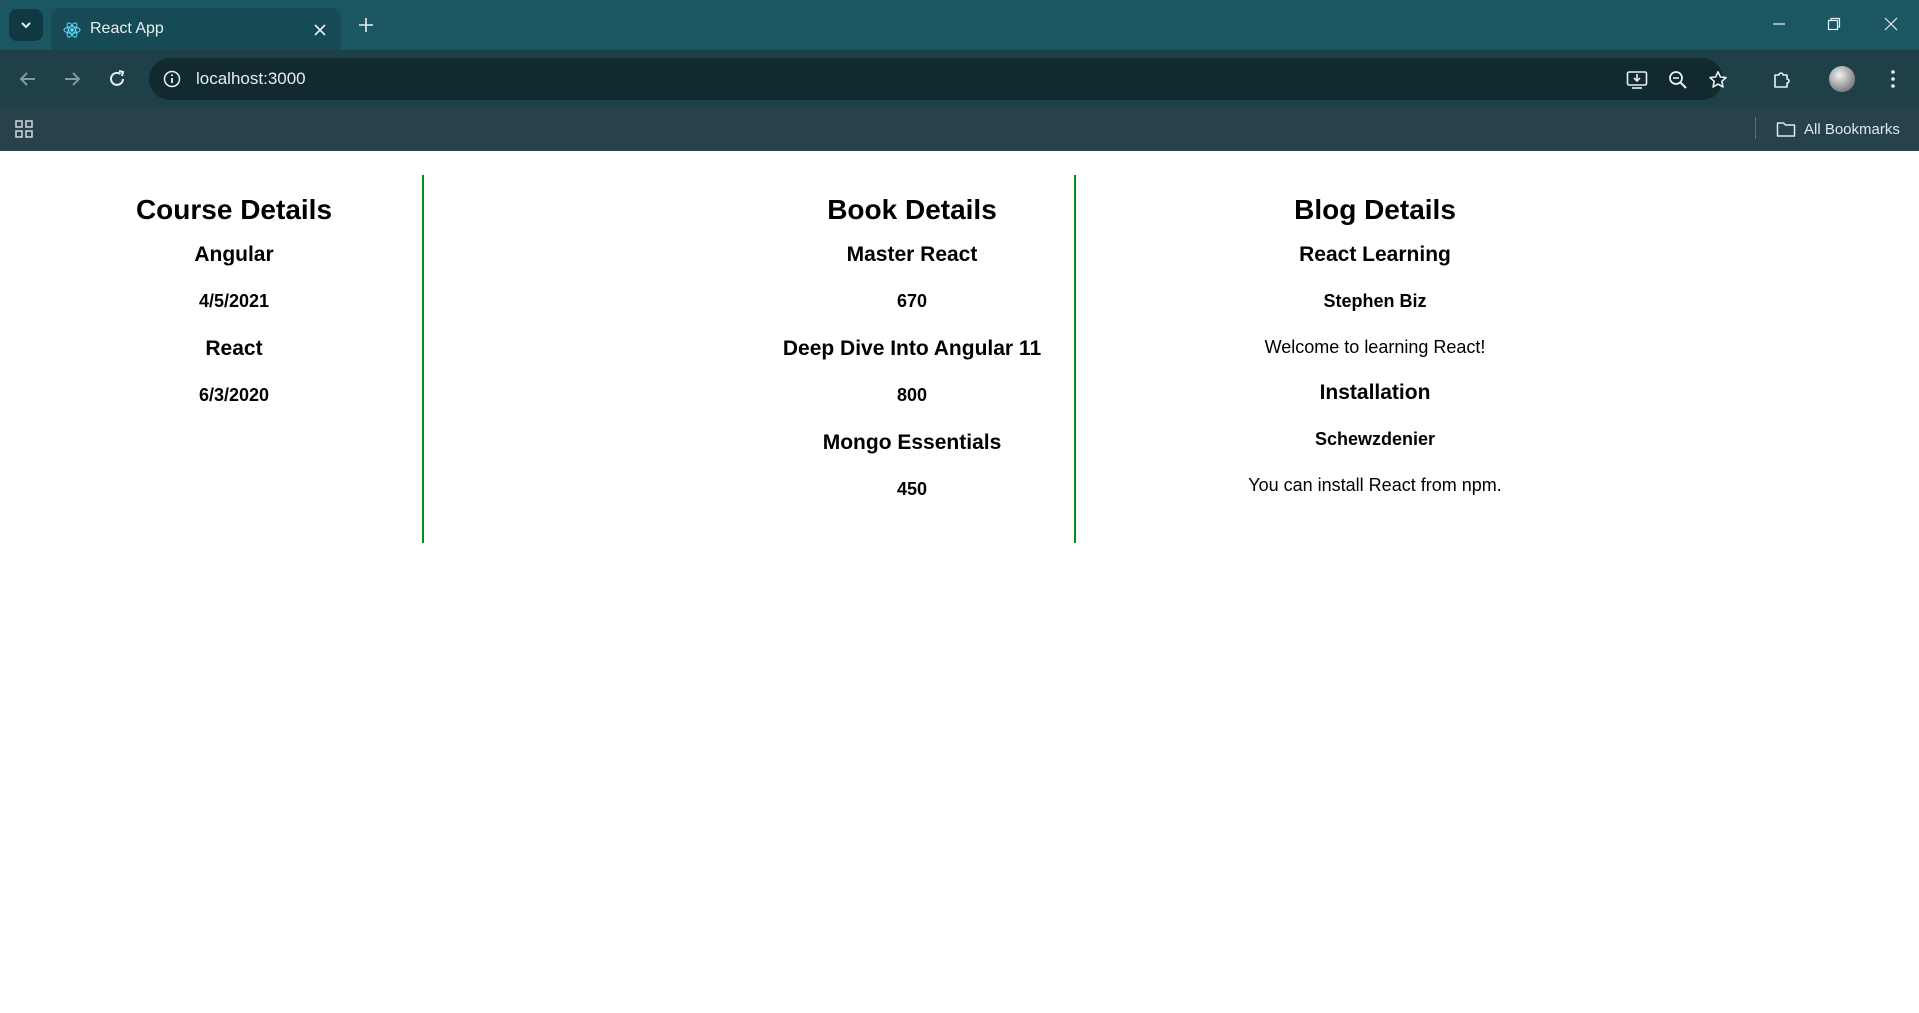 This screenshot has width=1919, height=1013. I want to click on minimize-button, so click(1779, 24).